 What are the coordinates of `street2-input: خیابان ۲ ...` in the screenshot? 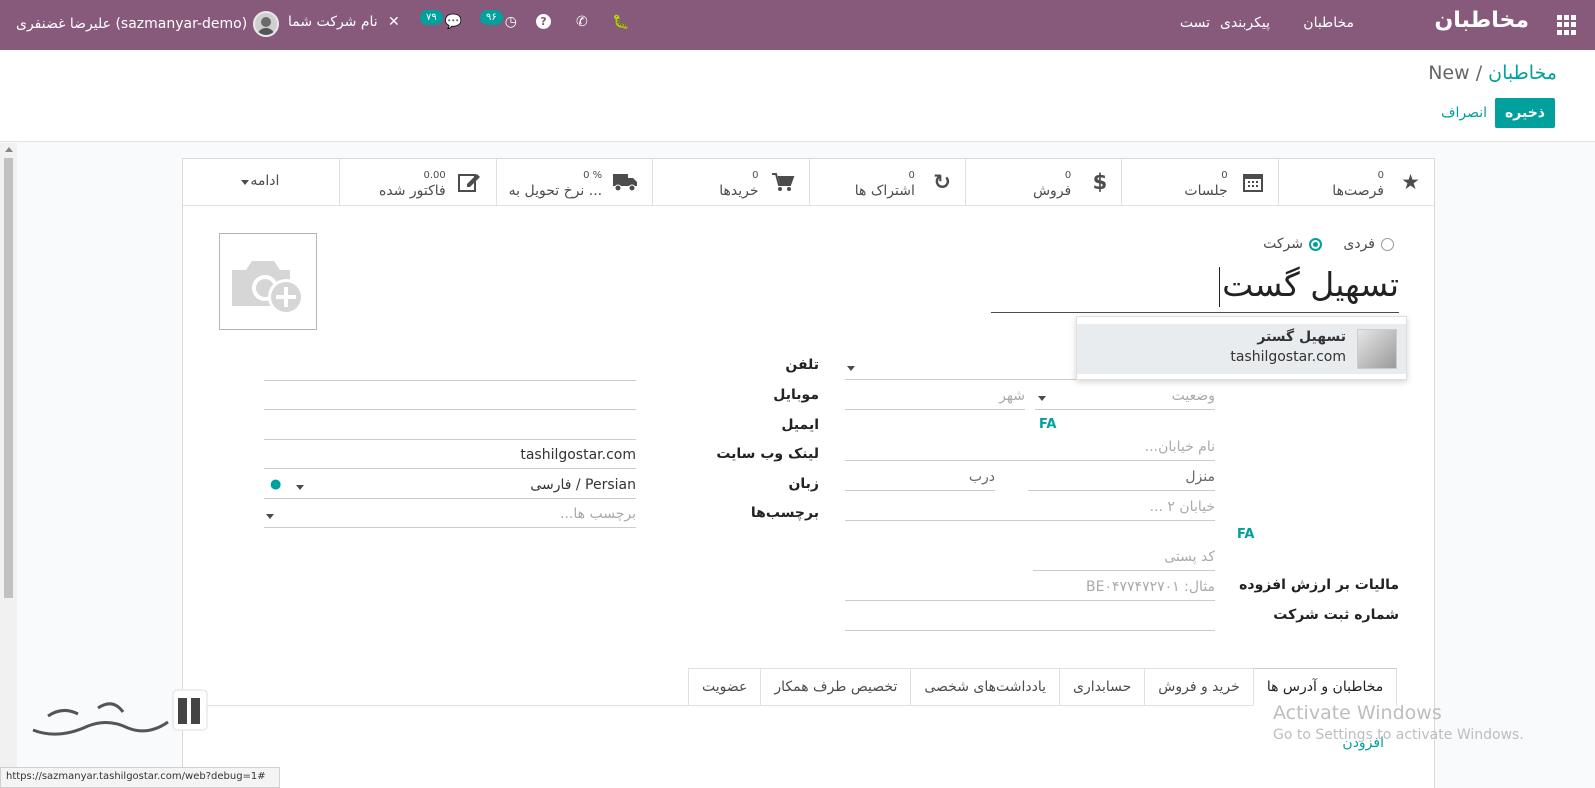 It's located at (1030, 509).